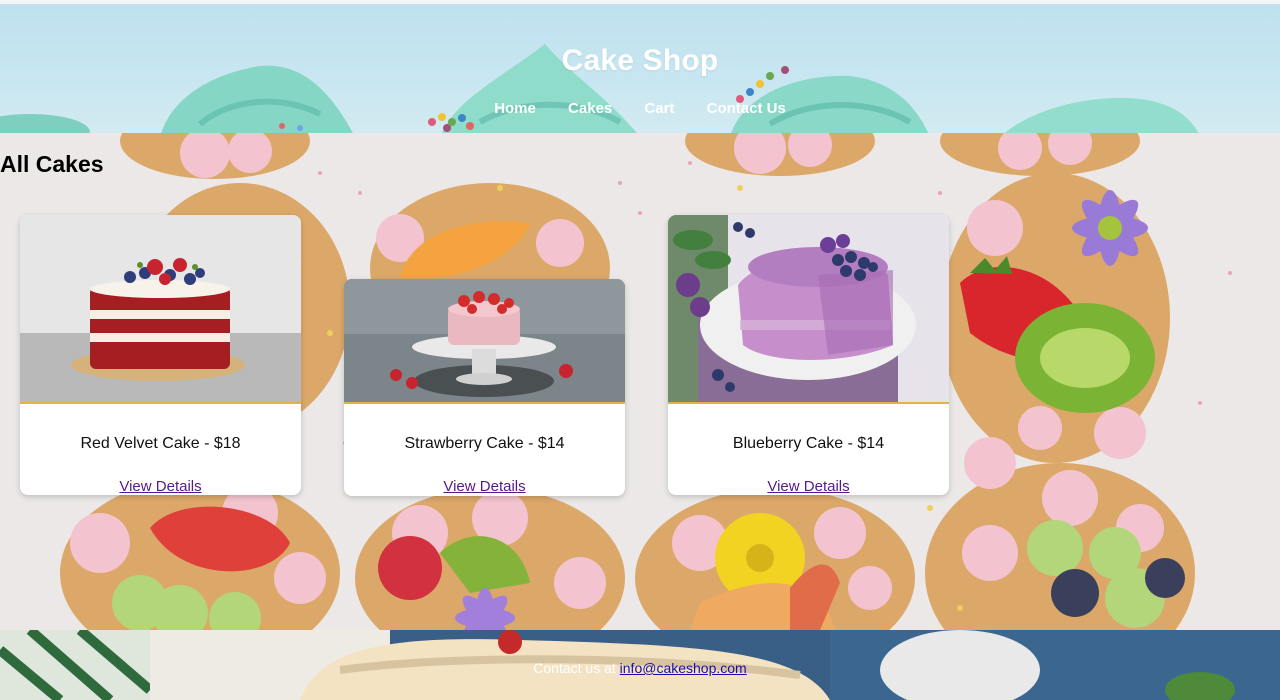 This screenshot has width=1280, height=700. Describe the element at coordinates (808, 443) in the screenshot. I see `cake-name: Blueberry Cake - $14` at that location.